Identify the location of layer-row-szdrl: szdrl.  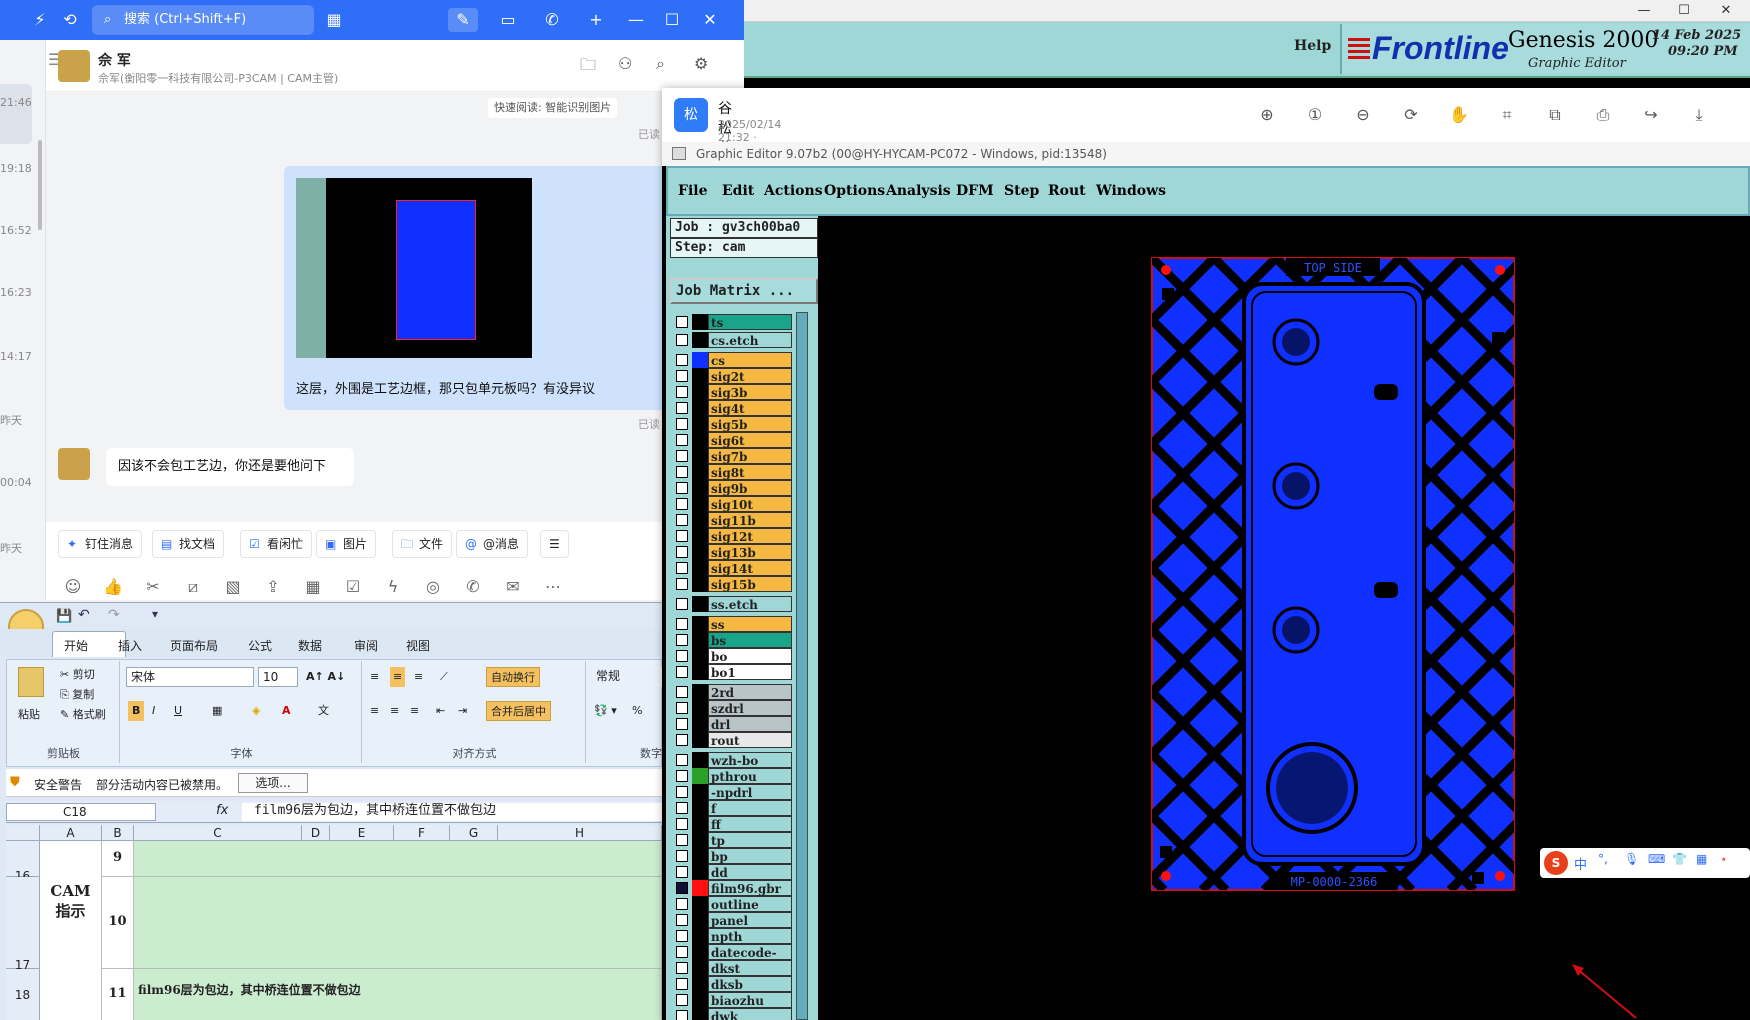
(731, 708).